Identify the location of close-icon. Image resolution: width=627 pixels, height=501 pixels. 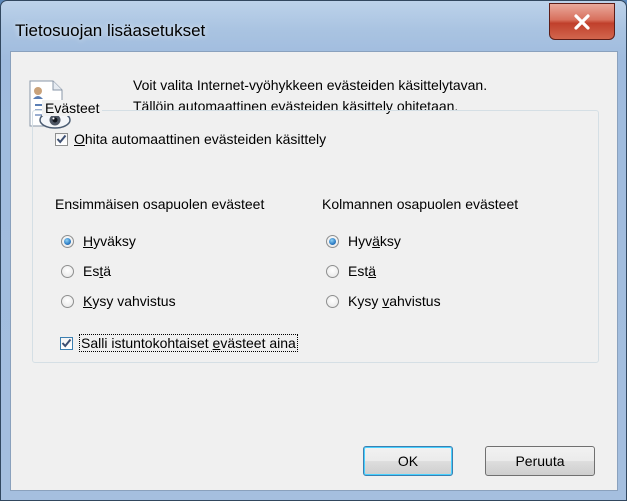
(582, 21).